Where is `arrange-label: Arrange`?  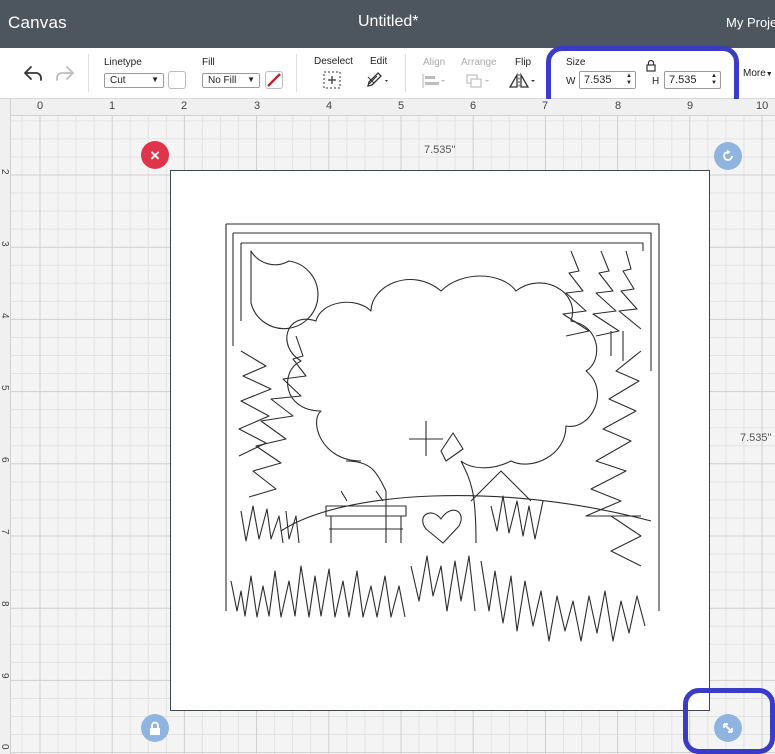 arrange-label: Arrange is located at coordinates (479, 62).